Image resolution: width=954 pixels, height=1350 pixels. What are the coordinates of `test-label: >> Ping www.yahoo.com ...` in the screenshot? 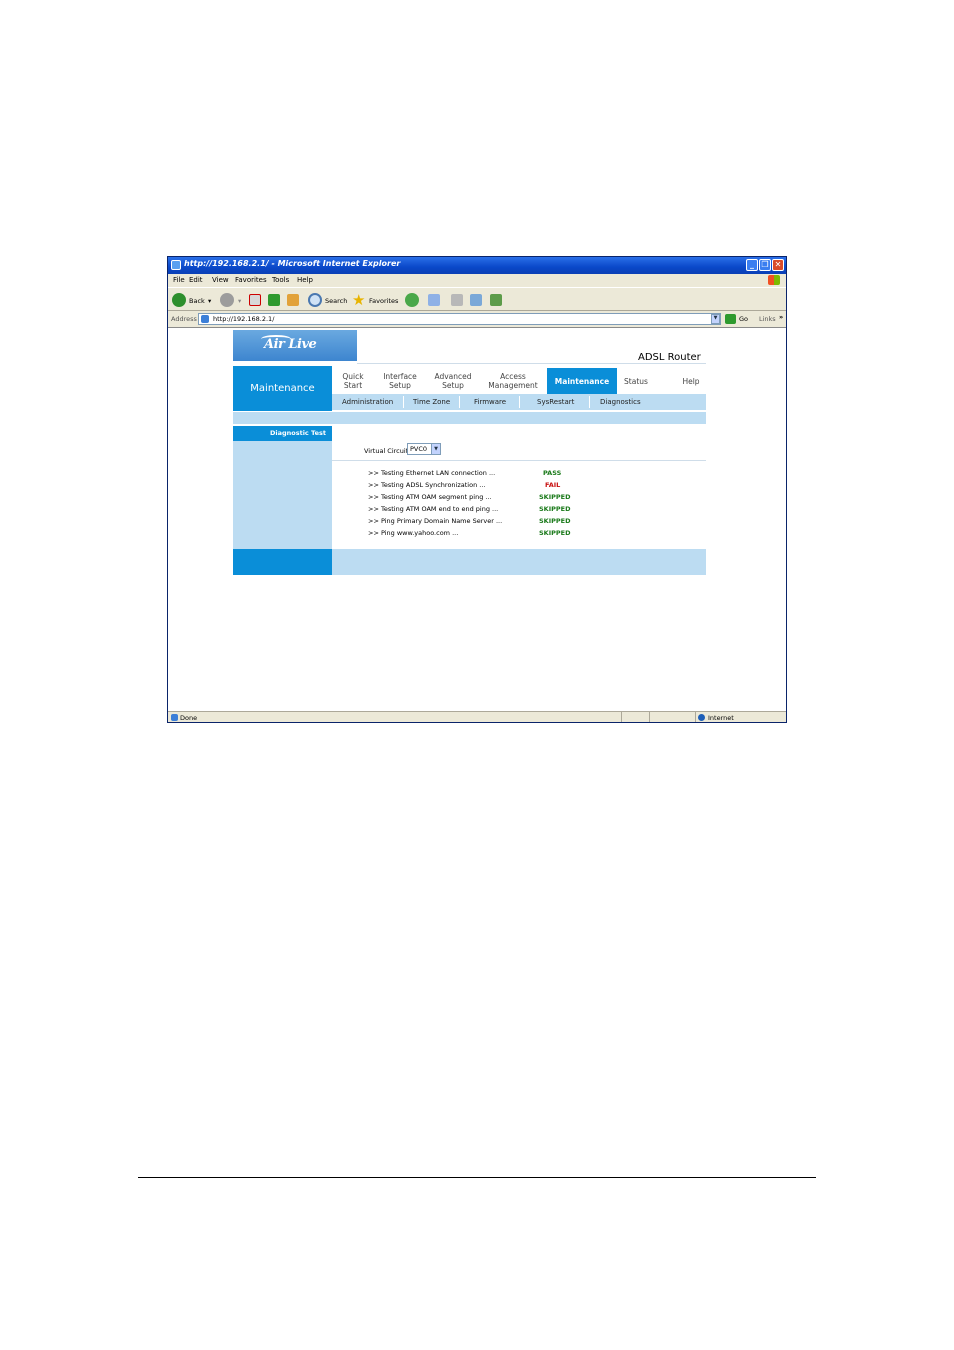 It's located at (413, 533).